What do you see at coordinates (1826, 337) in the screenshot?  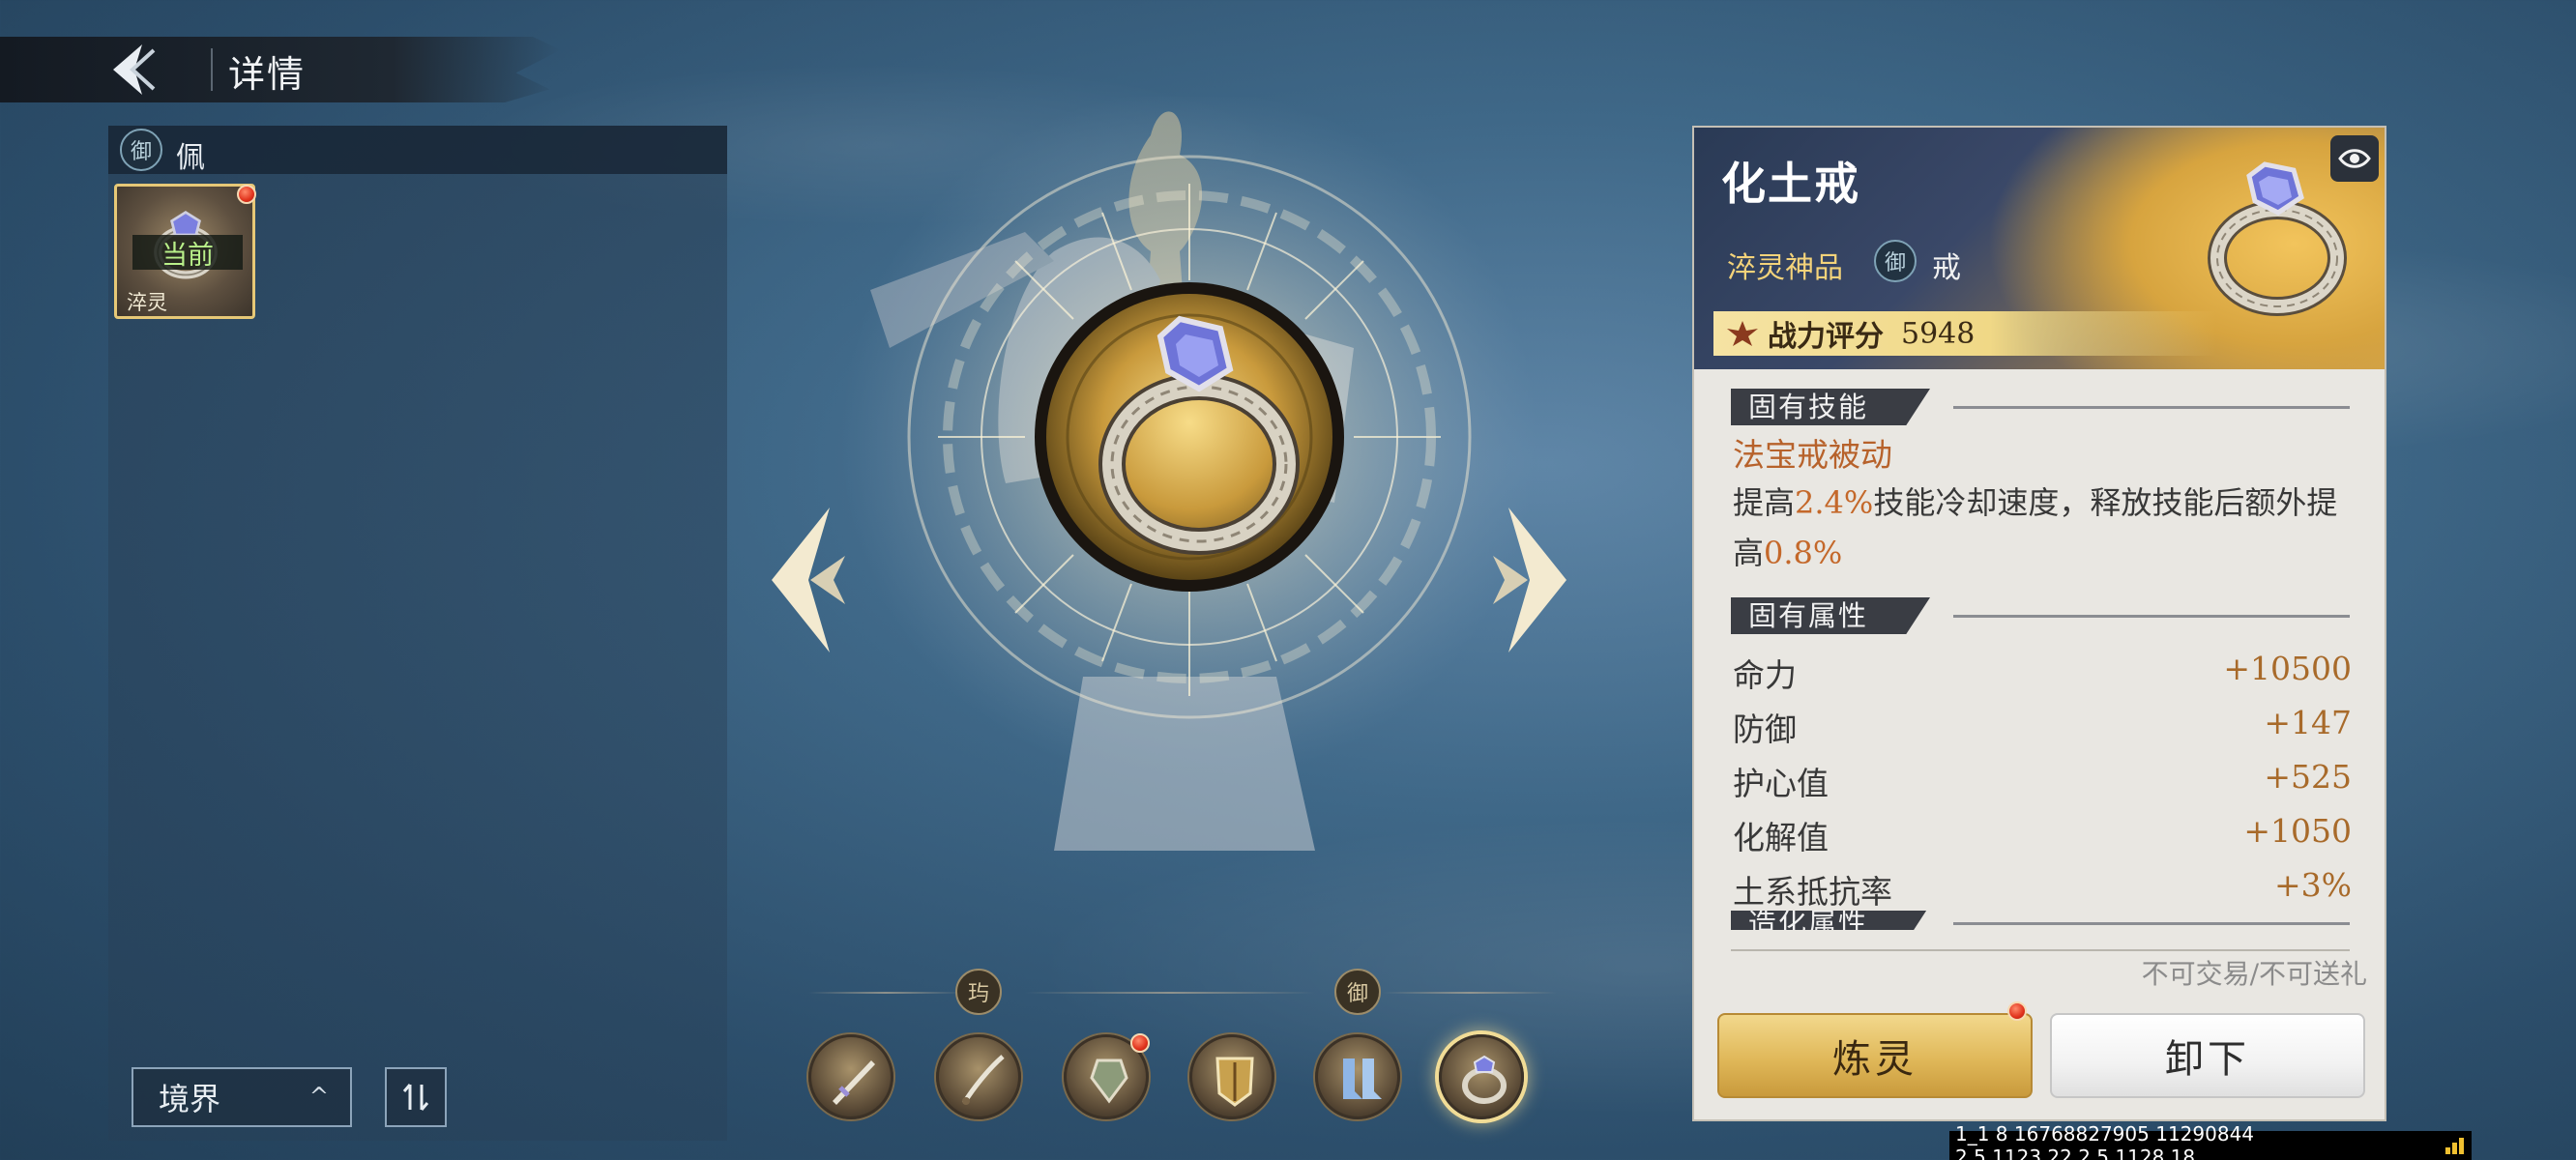 I see `power-score-label: 战力评分` at bounding box center [1826, 337].